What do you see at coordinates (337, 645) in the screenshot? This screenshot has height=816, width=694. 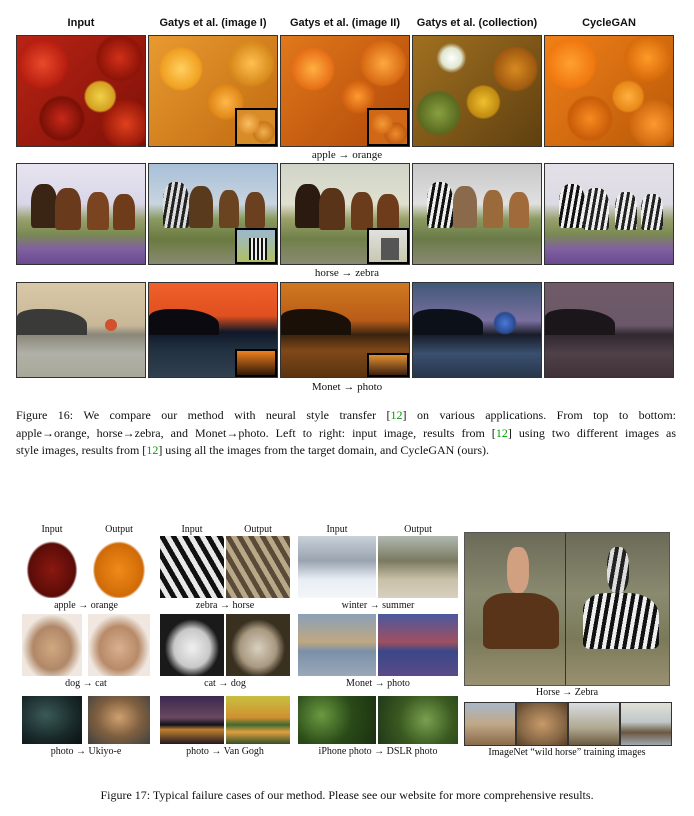 I see `monet-input-image` at bounding box center [337, 645].